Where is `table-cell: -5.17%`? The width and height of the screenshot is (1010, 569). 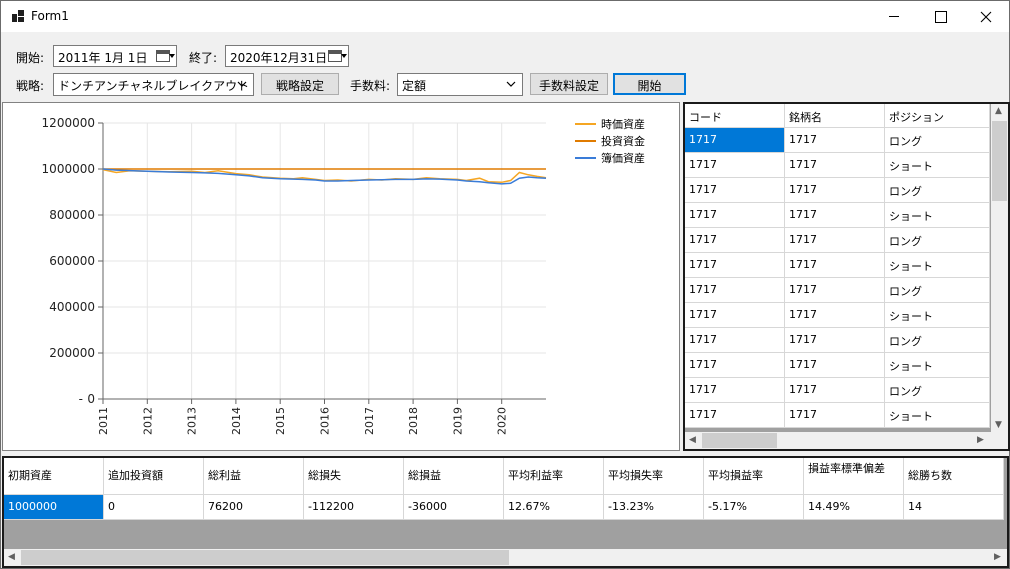 table-cell: -5.17% is located at coordinates (754, 507).